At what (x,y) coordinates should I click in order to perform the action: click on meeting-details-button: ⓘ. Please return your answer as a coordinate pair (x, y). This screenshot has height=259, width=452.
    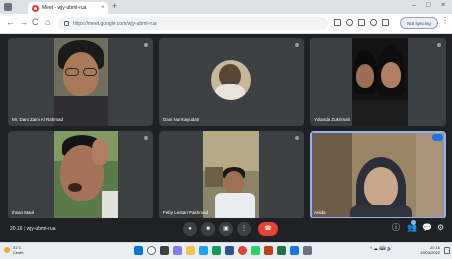
    Looking at the image, I should click on (396, 228).